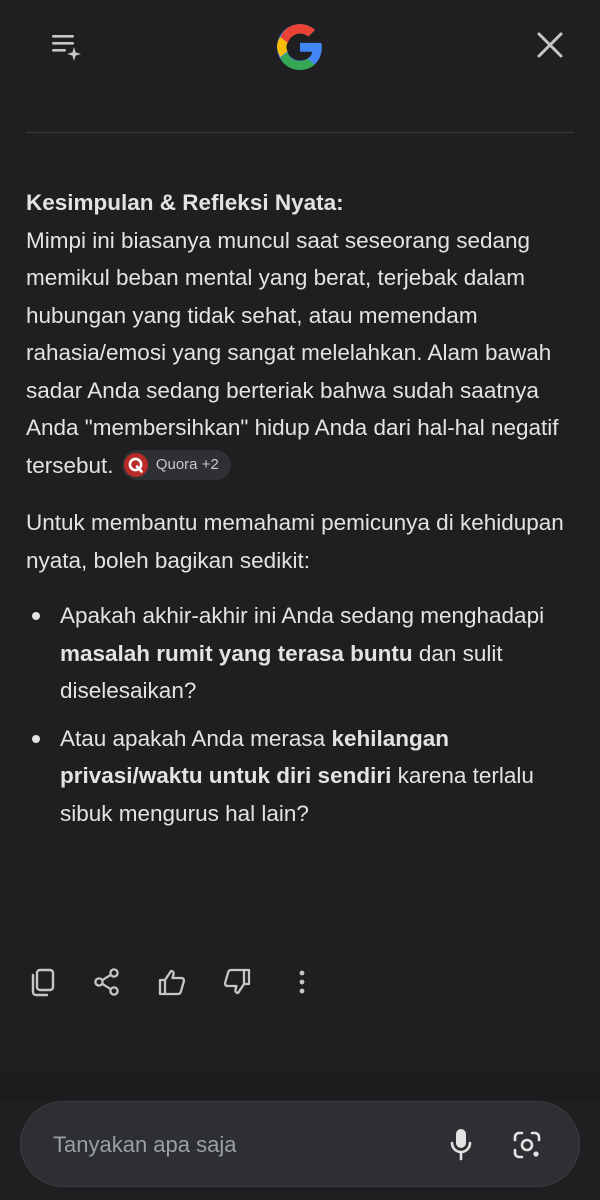 This screenshot has height=1200, width=600. I want to click on mic-icon, so click(461, 1145).